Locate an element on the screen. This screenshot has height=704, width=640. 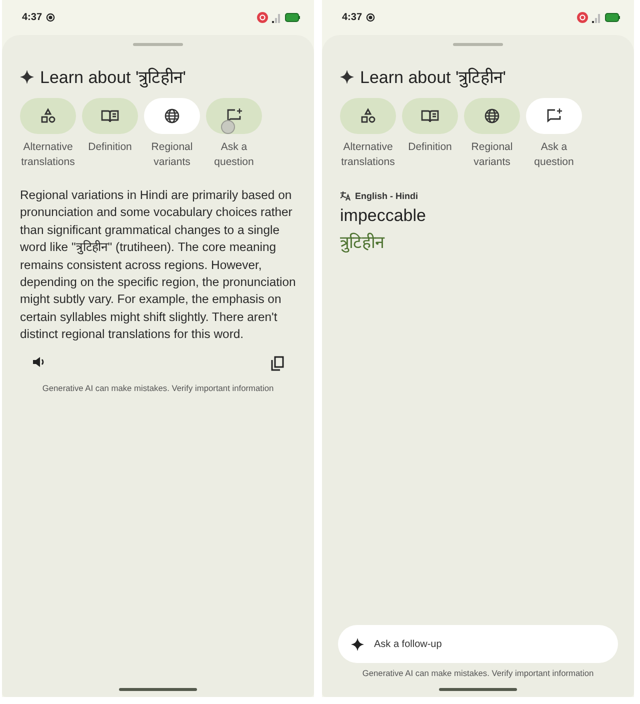
source-word: impeccable is located at coordinates (383, 216).